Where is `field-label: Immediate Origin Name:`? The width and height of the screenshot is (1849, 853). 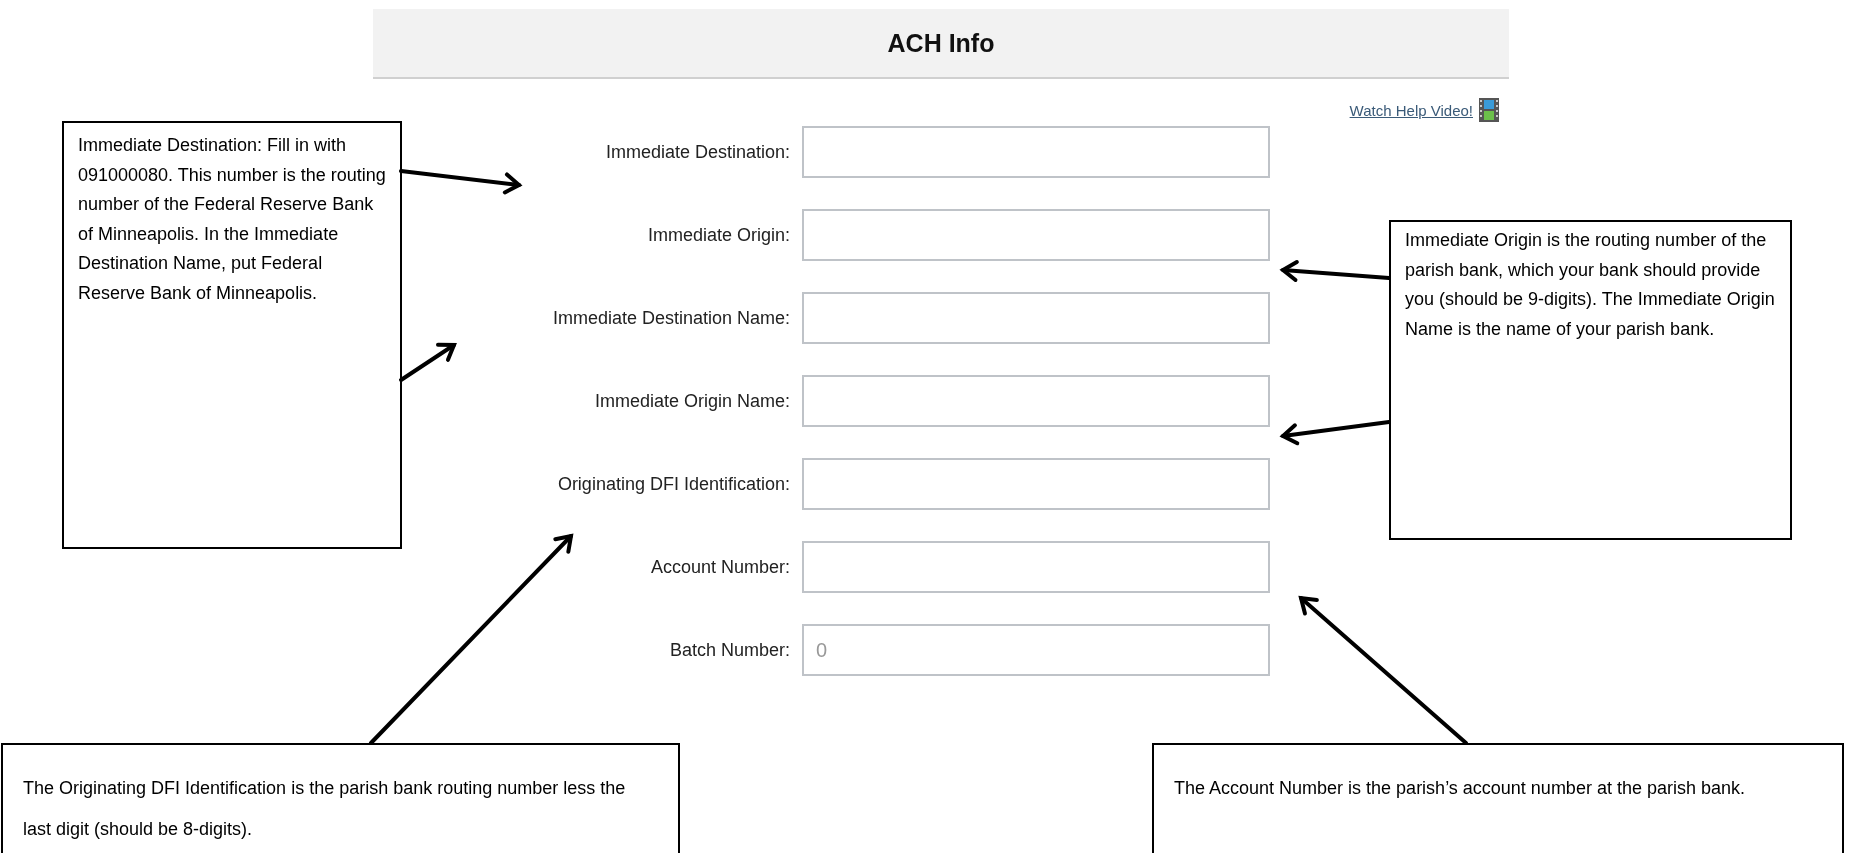 field-label: Immediate Origin Name: is located at coordinates (692, 401).